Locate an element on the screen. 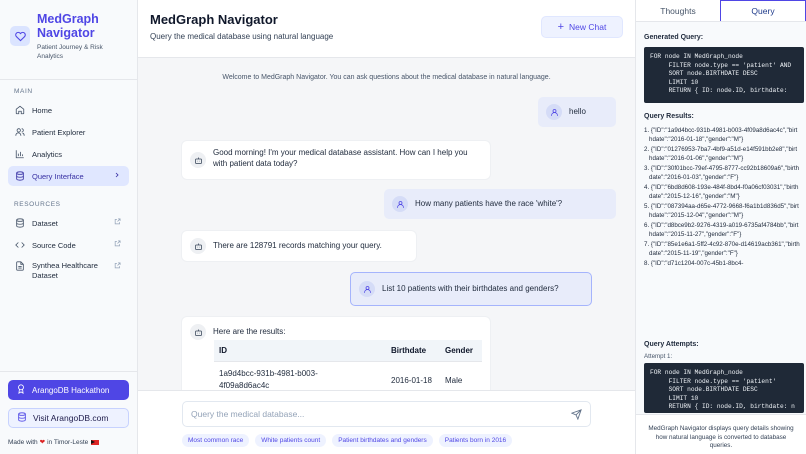 The width and height of the screenshot is (806, 454). new-chat-button: + New Chat is located at coordinates (582, 27).